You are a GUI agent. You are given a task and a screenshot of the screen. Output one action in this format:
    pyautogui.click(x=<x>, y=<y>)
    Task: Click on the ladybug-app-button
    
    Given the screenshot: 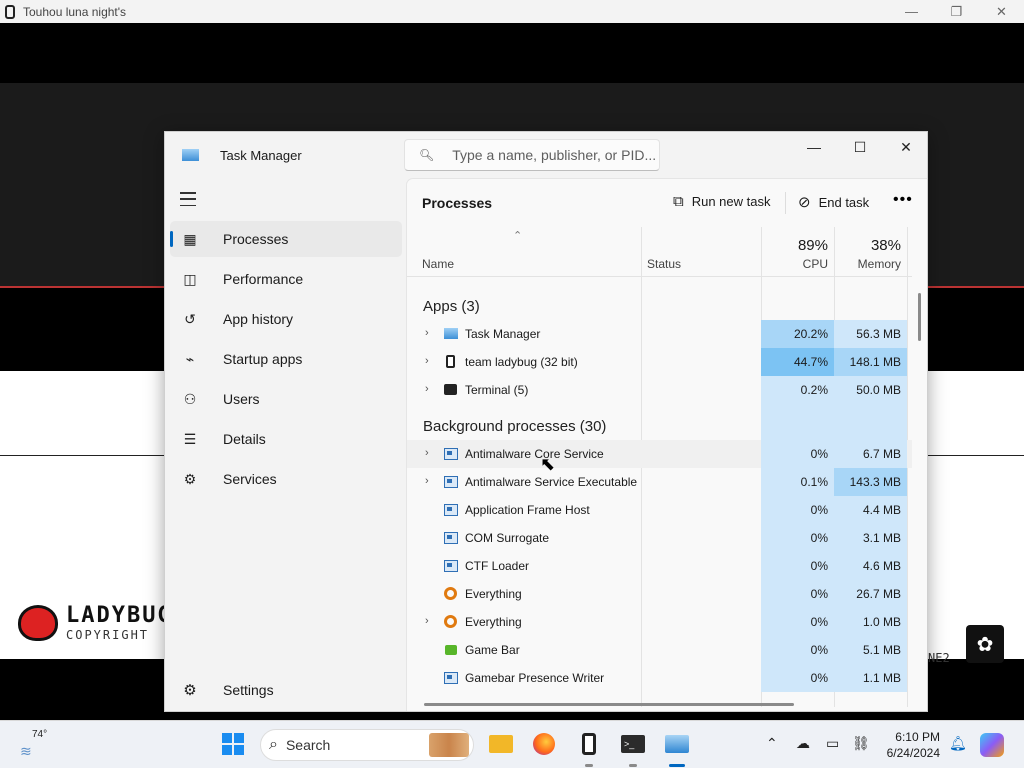 What is the action you would take?
    pyautogui.click(x=589, y=744)
    